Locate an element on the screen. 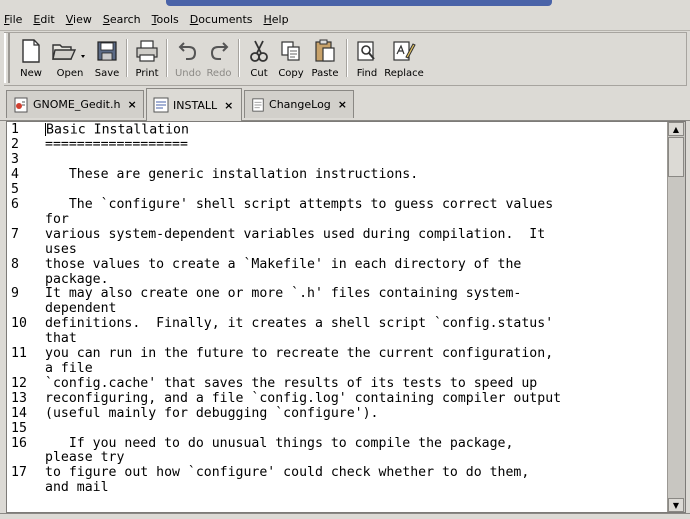 Image resolution: width=690 pixels, height=519 pixels. replace-pencil-icon is located at coordinates (404, 51).